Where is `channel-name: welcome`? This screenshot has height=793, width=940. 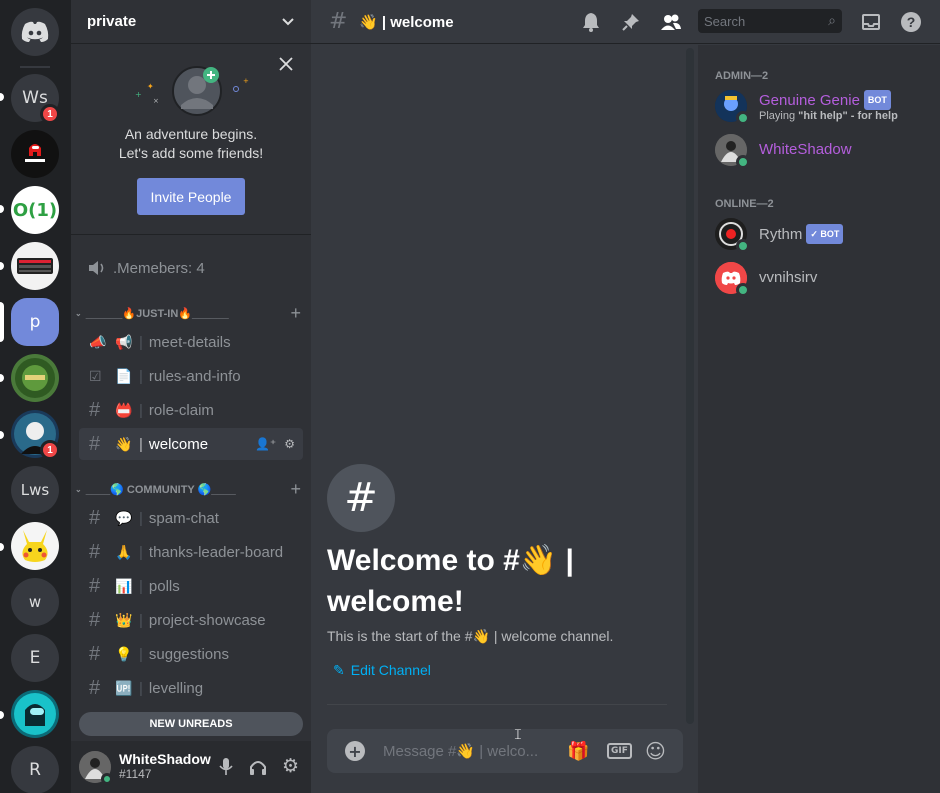
channel-name: welcome is located at coordinates (178, 444).